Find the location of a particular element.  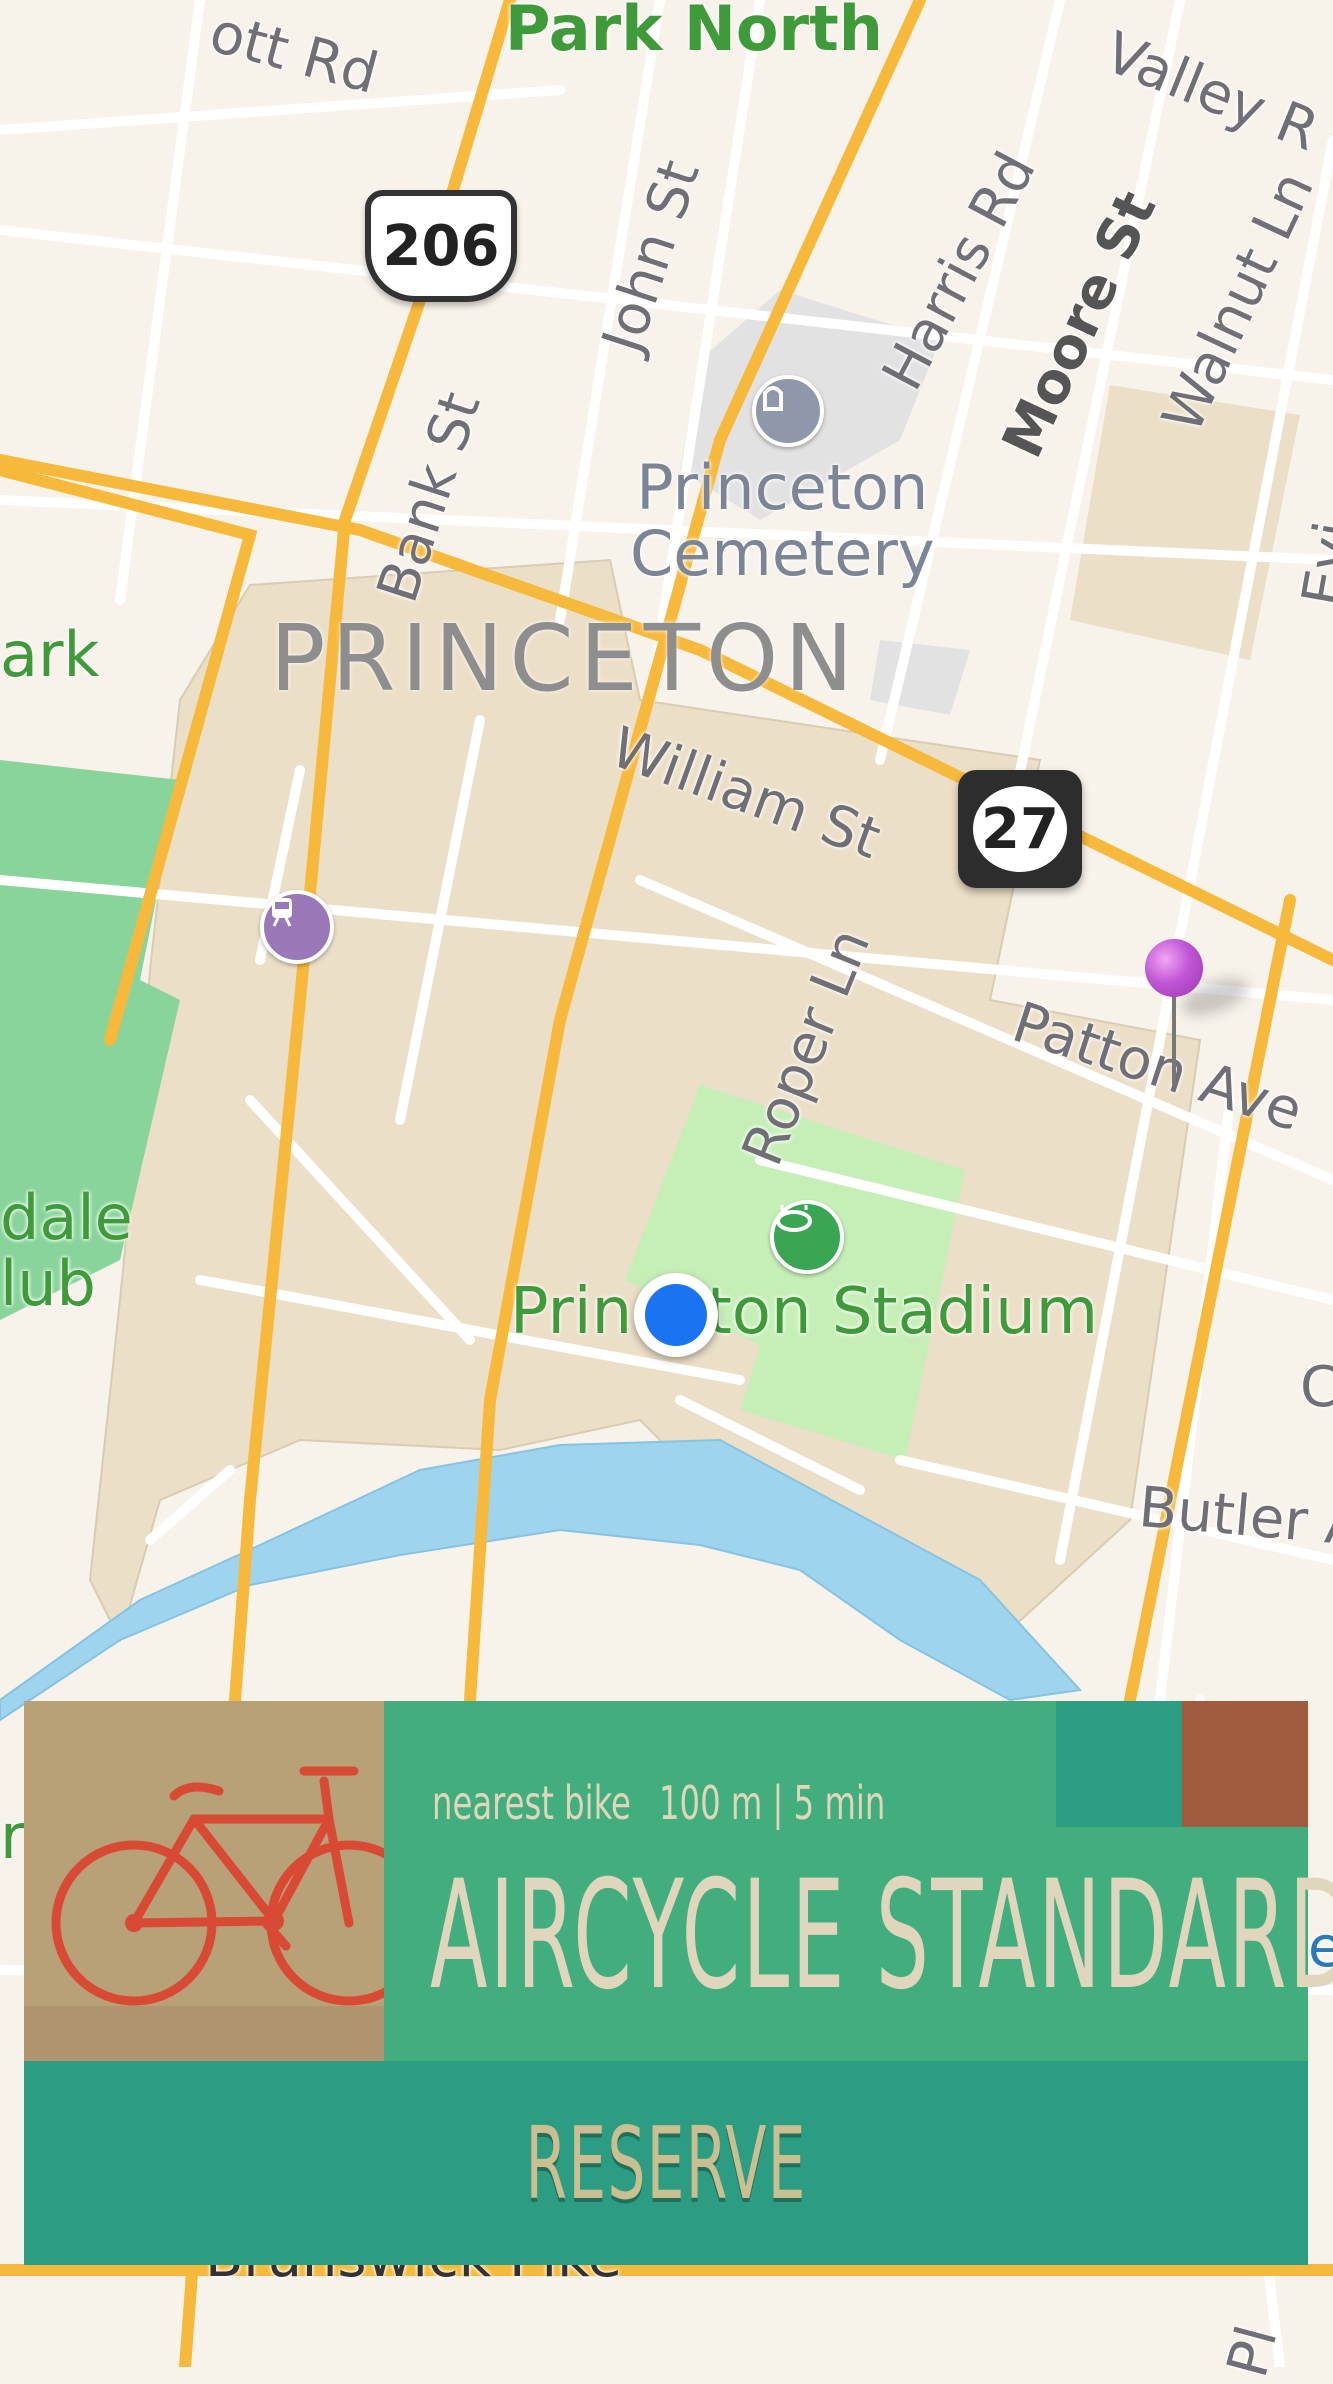

label-park-north: Park North is located at coordinates (694, 32).